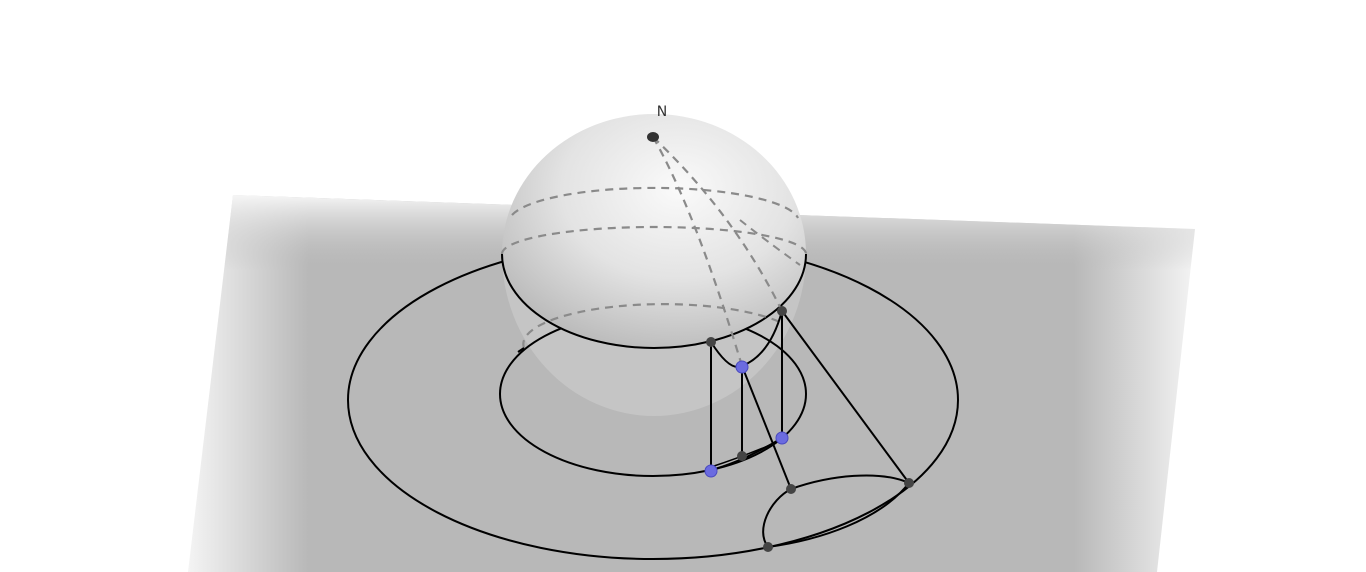 The image size is (1366, 572). What do you see at coordinates (742, 456) in the screenshot?
I see `point-plane-middle` at bounding box center [742, 456].